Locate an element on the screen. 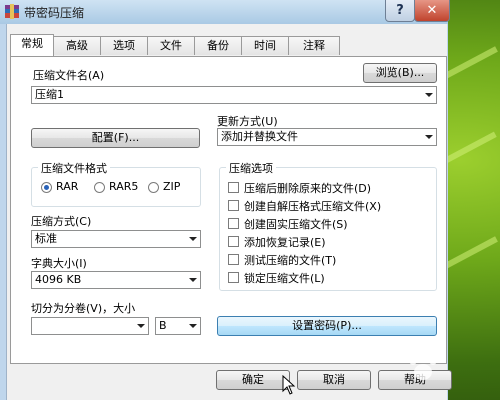 Image resolution: width=500 pixels, height=400 pixels. watermark-text: Bai 经验 is located at coordinates (421, 349).